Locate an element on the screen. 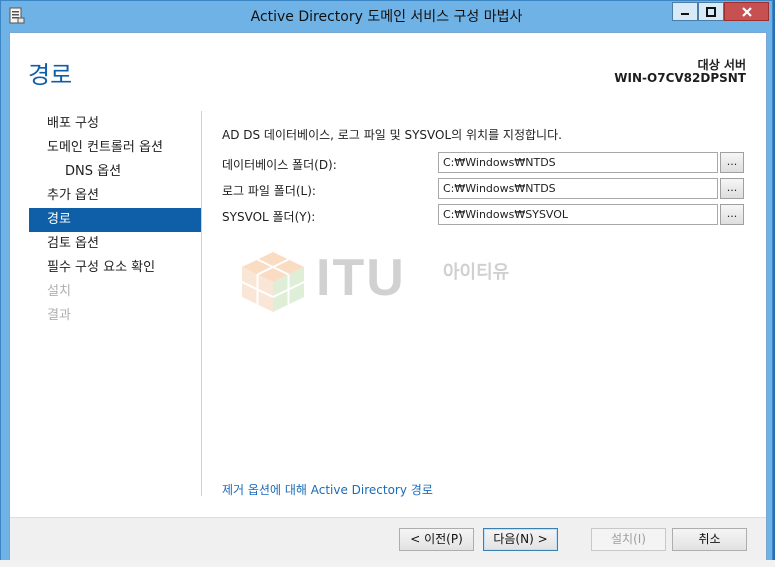  maximize-icon is located at coordinates (711, 11).